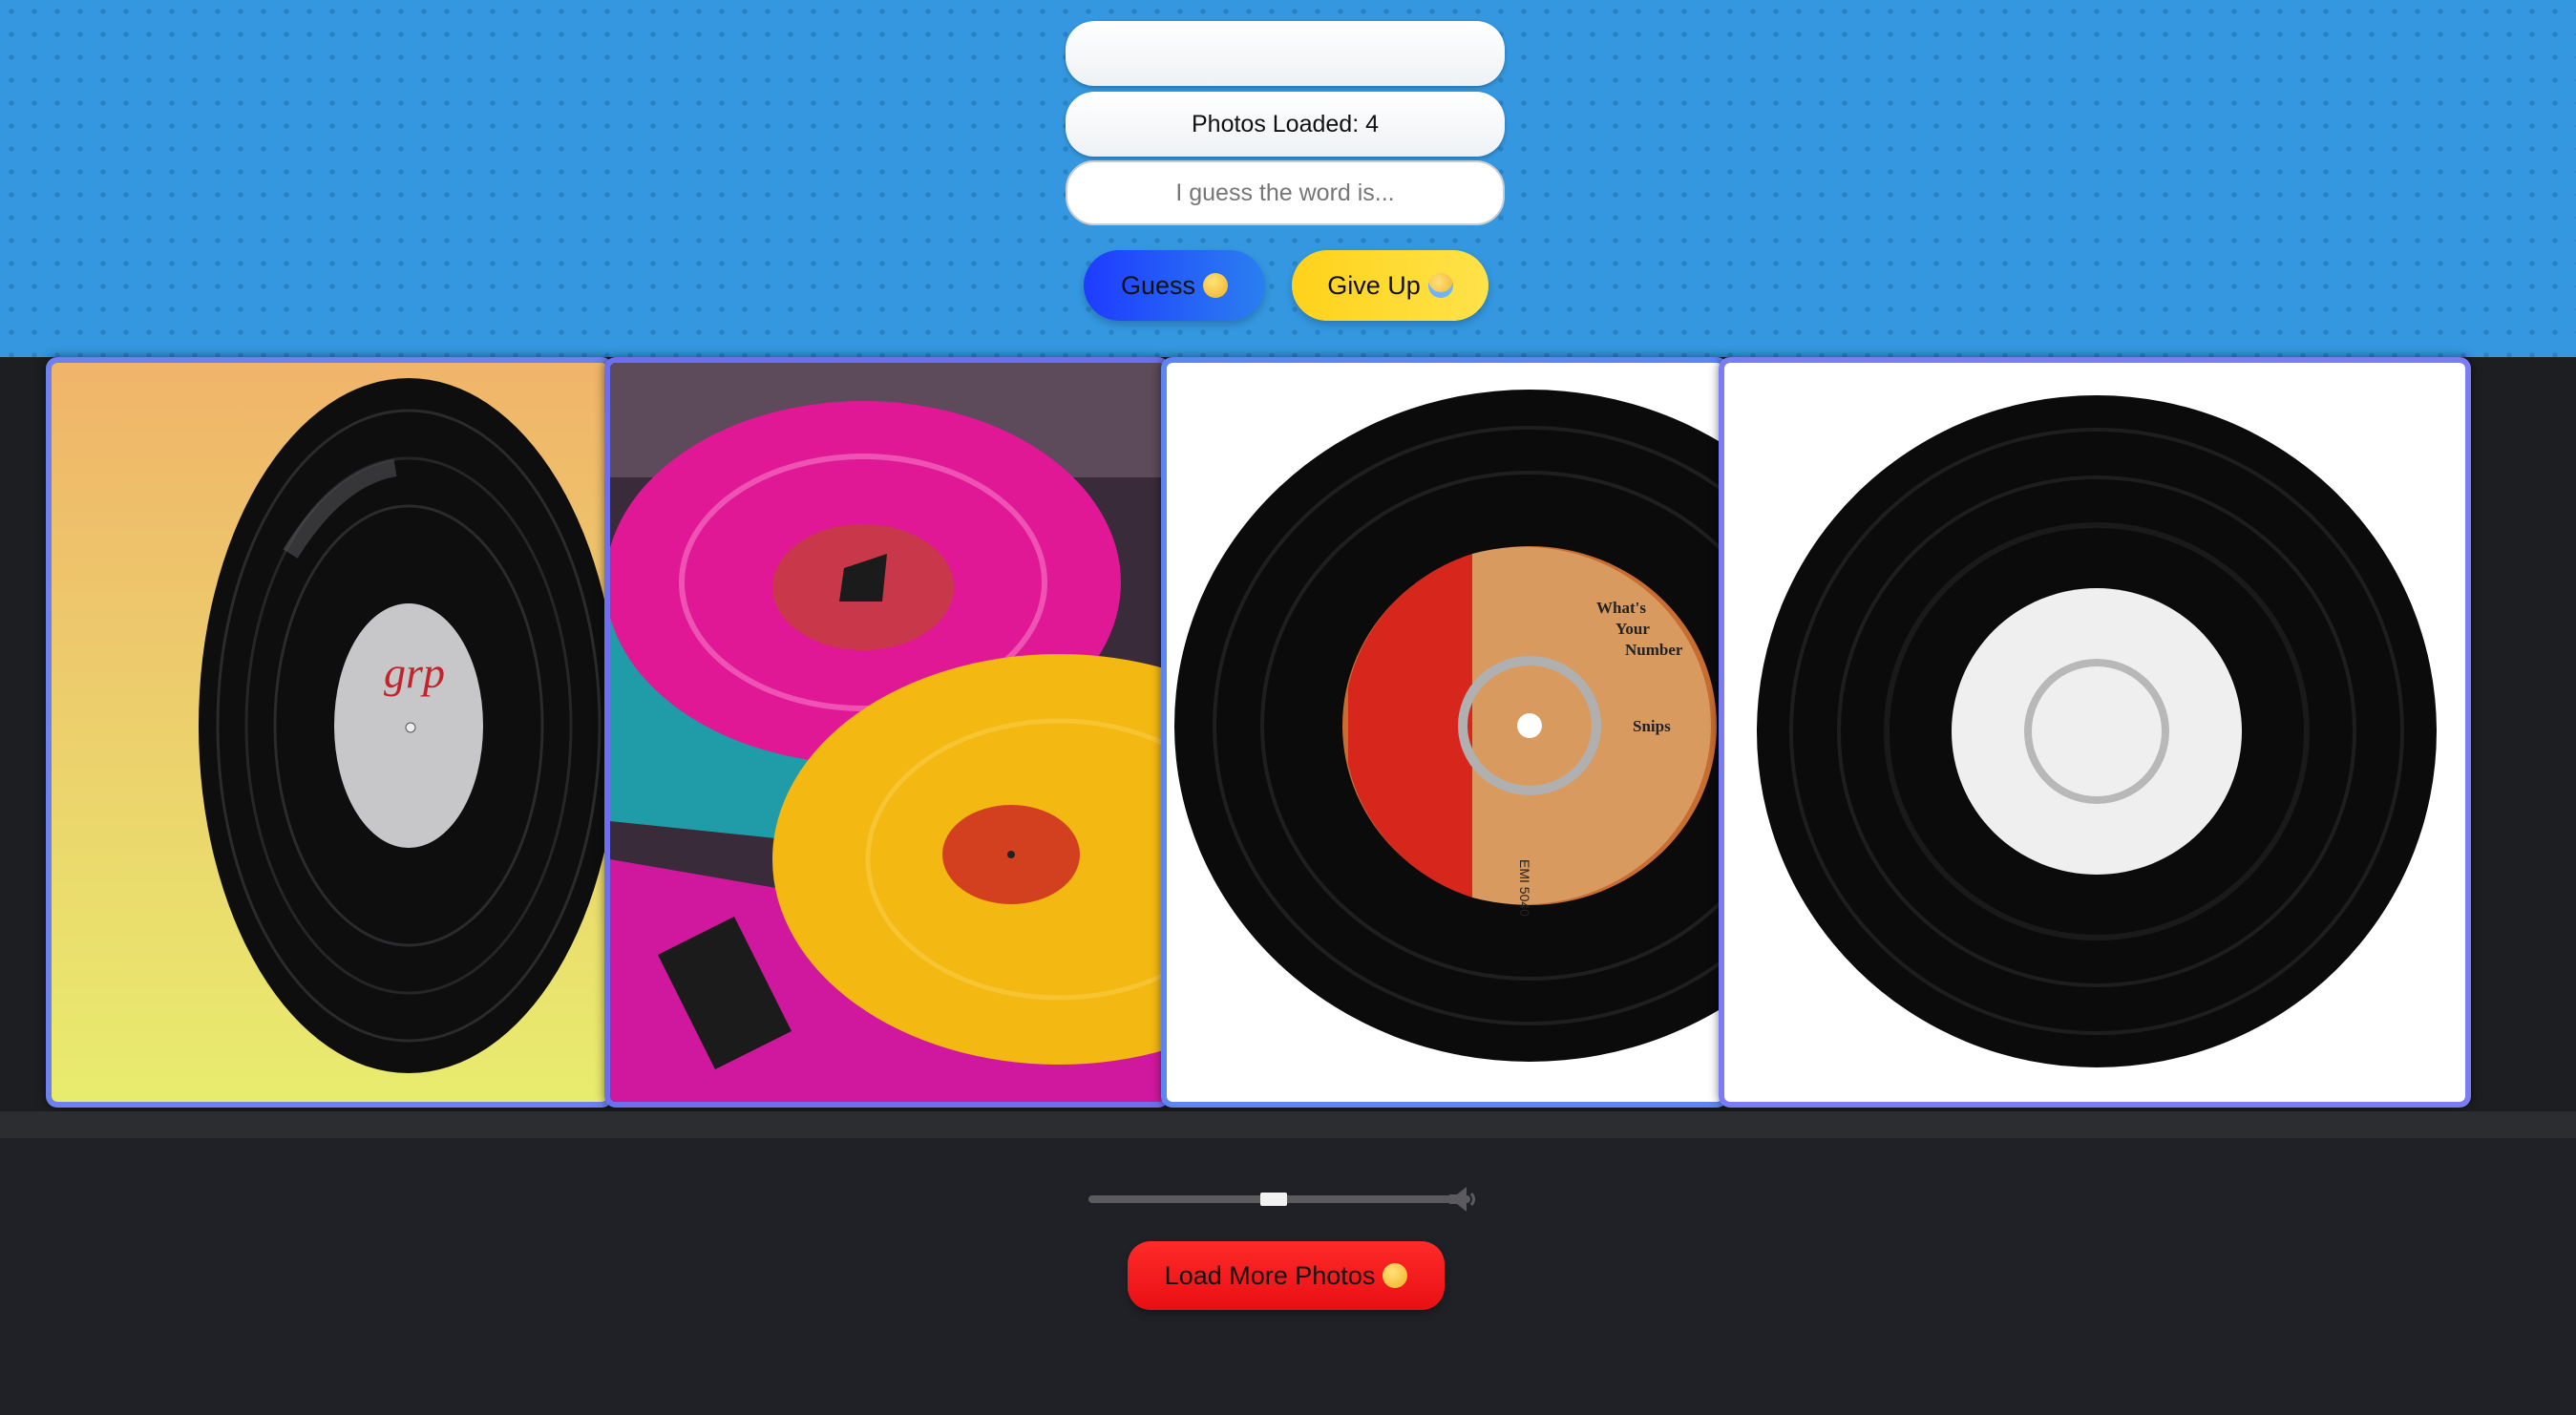 The height and width of the screenshot is (1415, 2576). What do you see at coordinates (1270, 1275) in the screenshot?
I see `load-more-photos-label: Load More Photos` at bounding box center [1270, 1275].